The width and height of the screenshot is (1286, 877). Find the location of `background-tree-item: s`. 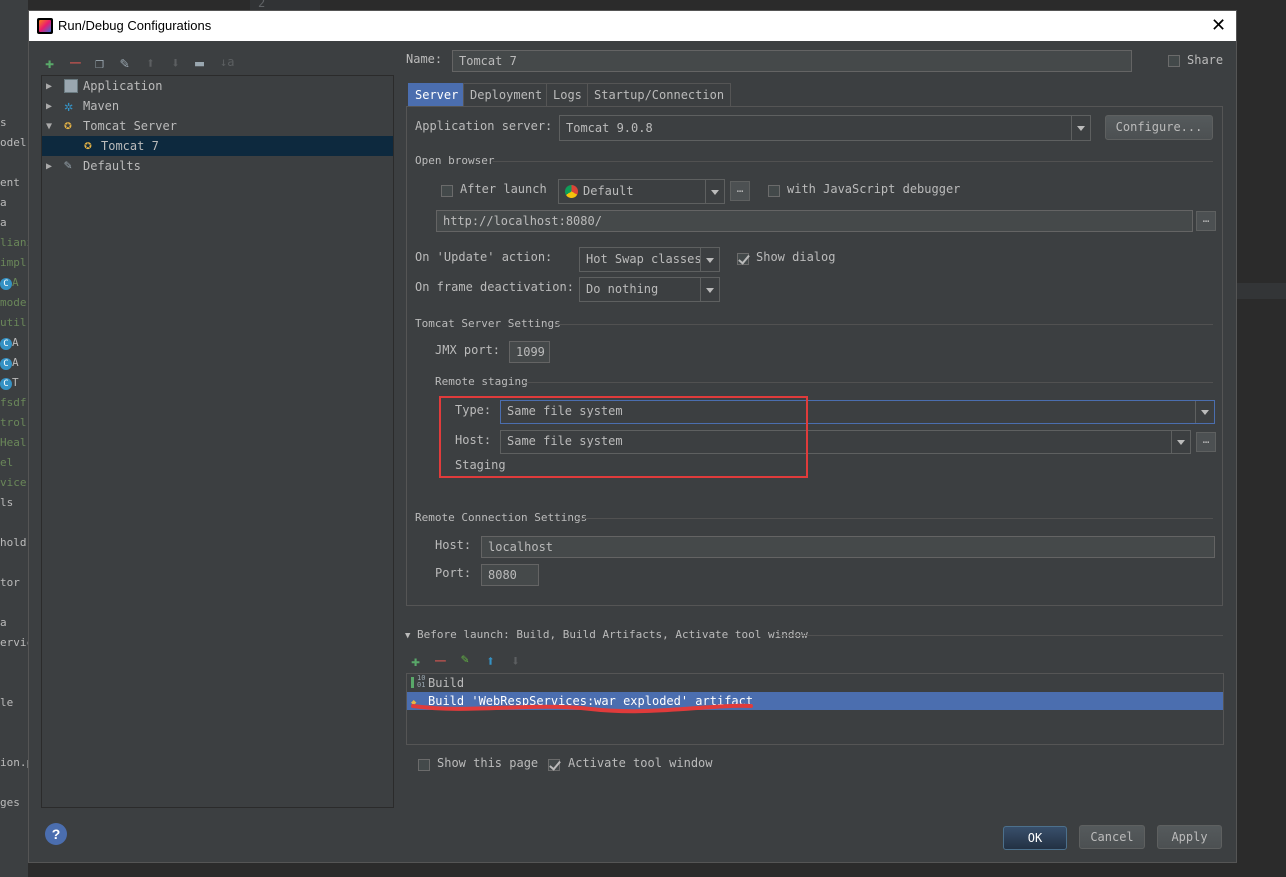

background-tree-item: s is located at coordinates (3, 122).